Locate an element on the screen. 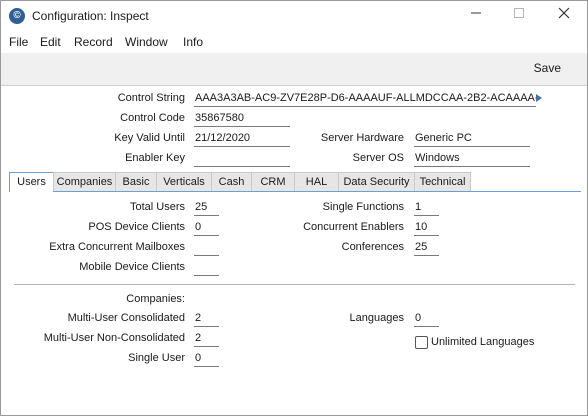  extra-concurrent-mailboxes-label: Extra Concurrent Mailboxes is located at coordinates (117, 247).